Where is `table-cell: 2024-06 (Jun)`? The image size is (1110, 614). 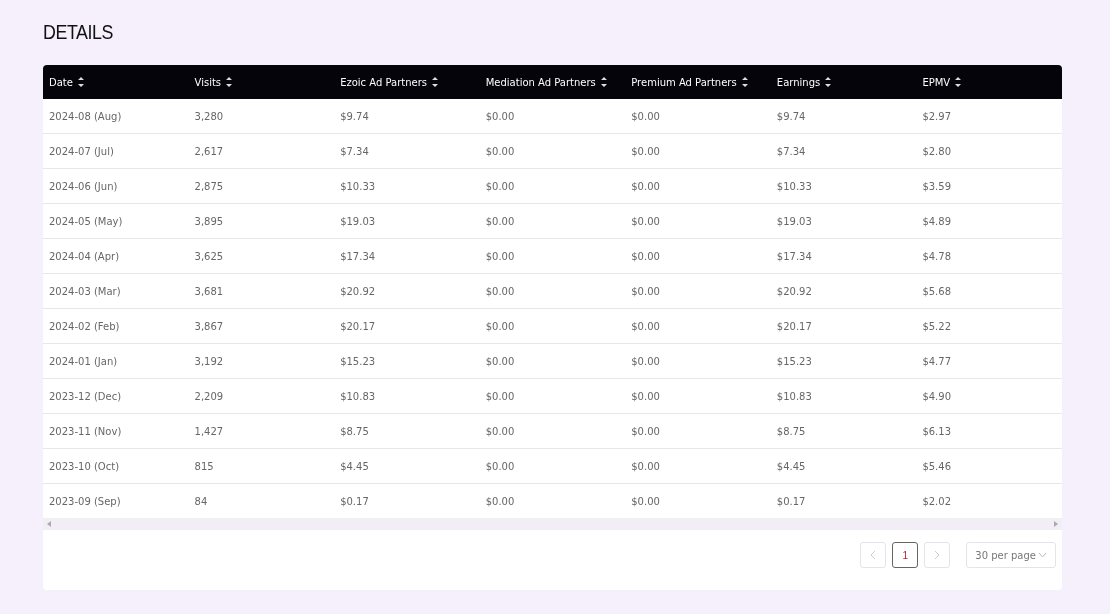
table-cell: 2024-06 (Jun) is located at coordinates (116, 186).